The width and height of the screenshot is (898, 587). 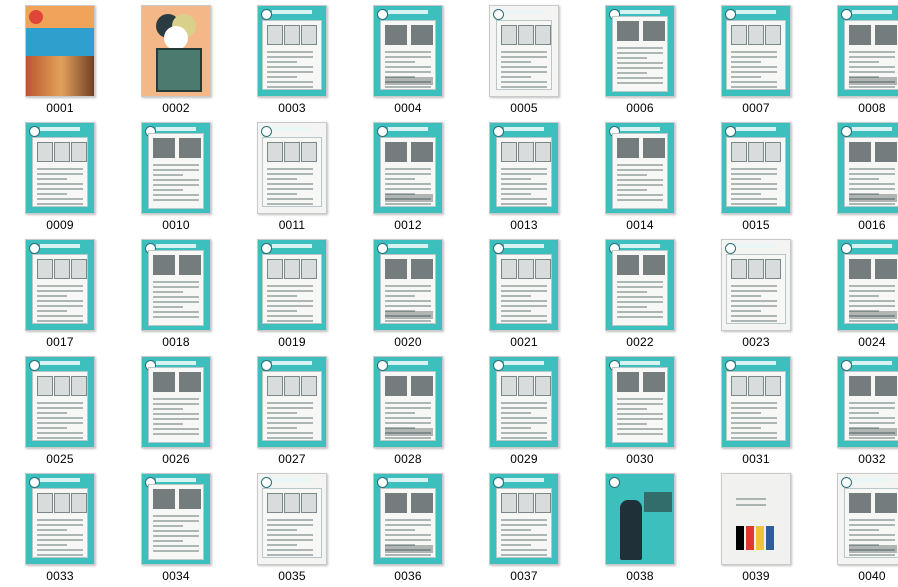 I want to click on thumbnail-tile: 0027, so click(x=292, y=411).